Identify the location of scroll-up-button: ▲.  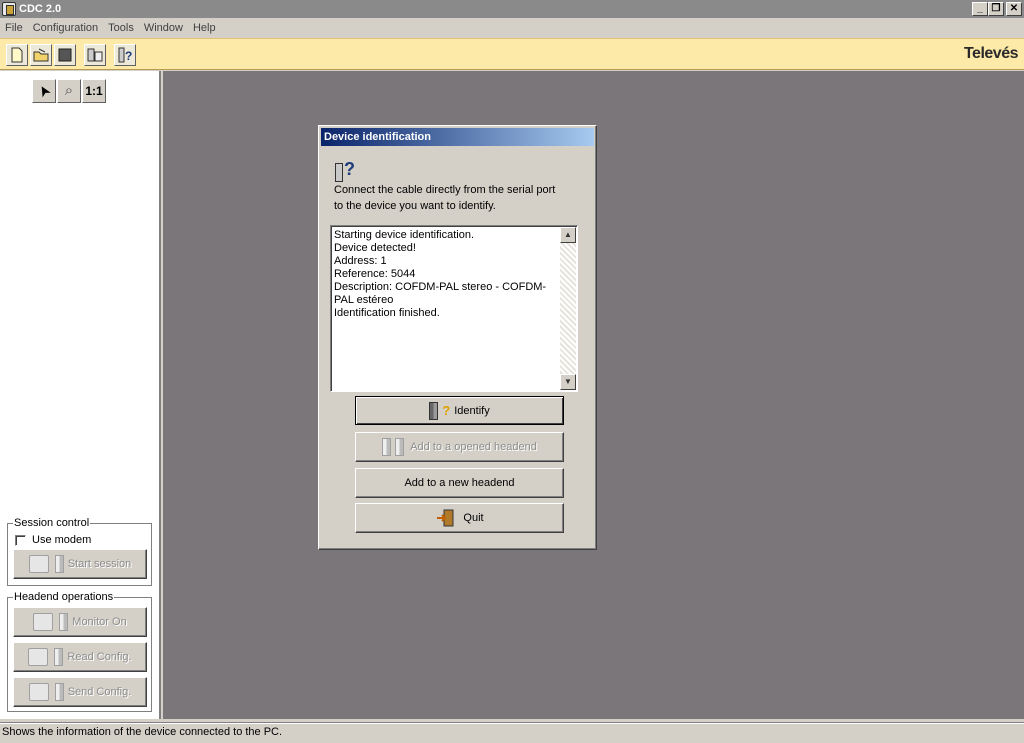
(568, 235).